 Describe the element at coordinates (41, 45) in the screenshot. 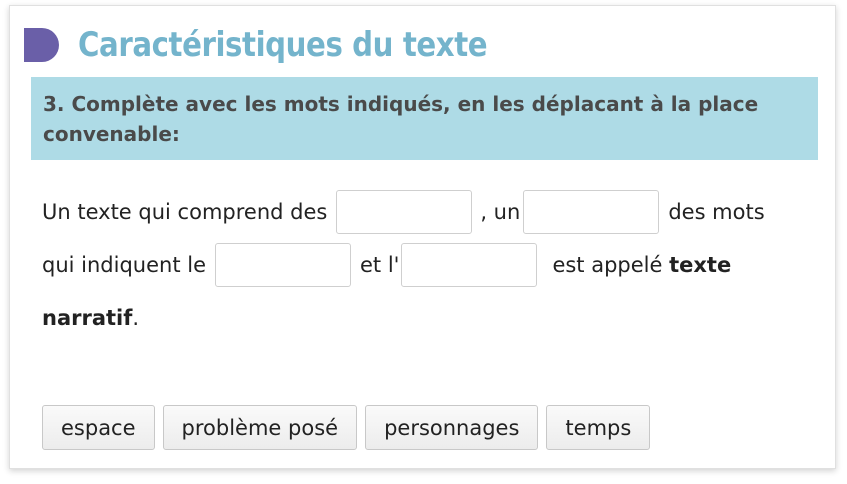

I see `bullet-icon` at that location.